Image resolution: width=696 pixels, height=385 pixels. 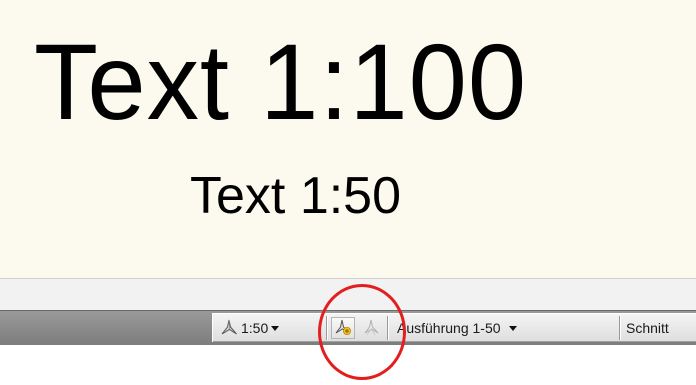 What do you see at coordinates (229, 327) in the screenshot?
I see `annotation-scale-icon` at bounding box center [229, 327].